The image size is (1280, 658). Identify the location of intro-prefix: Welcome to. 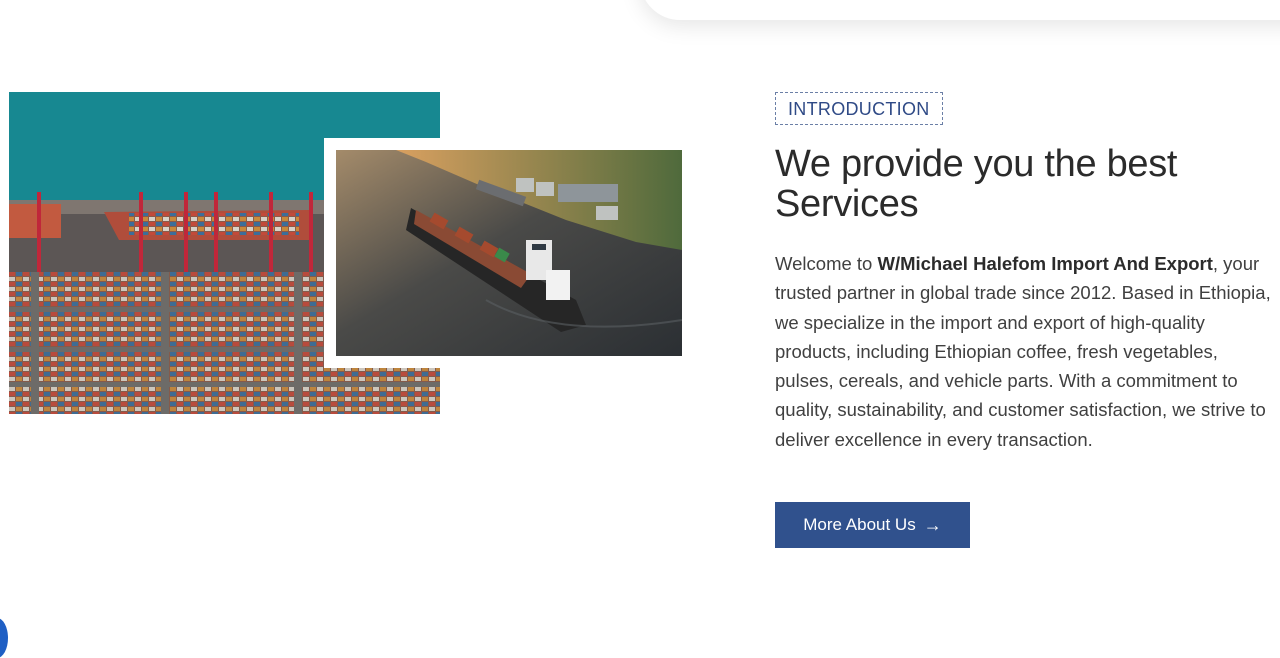
(826, 263).